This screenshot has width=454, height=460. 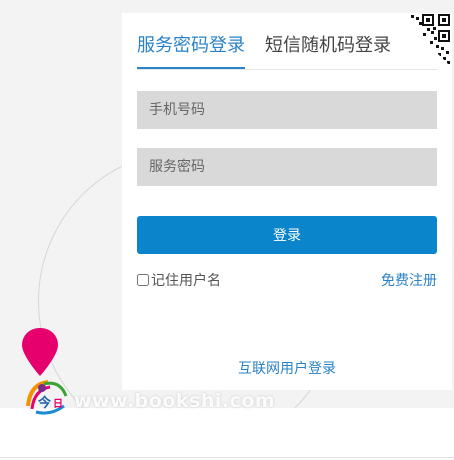 What do you see at coordinates (424, 40) in the screenshot?
I see `qr-code-icon` at bounding box center [424, 40].